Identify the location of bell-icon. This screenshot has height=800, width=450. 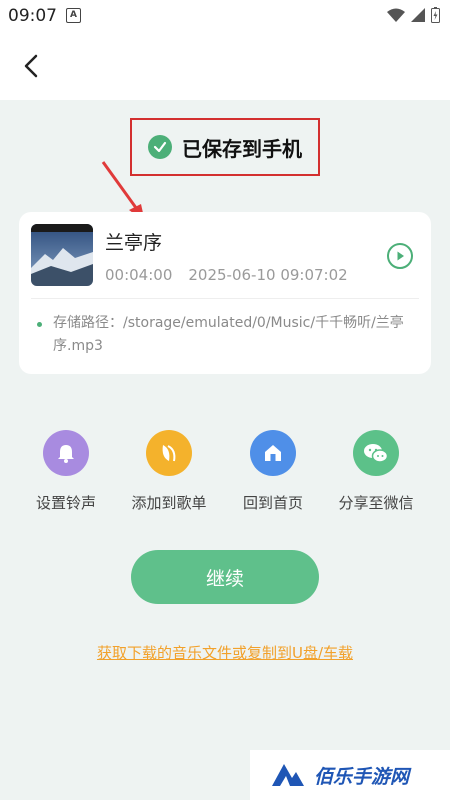
(66, 453).